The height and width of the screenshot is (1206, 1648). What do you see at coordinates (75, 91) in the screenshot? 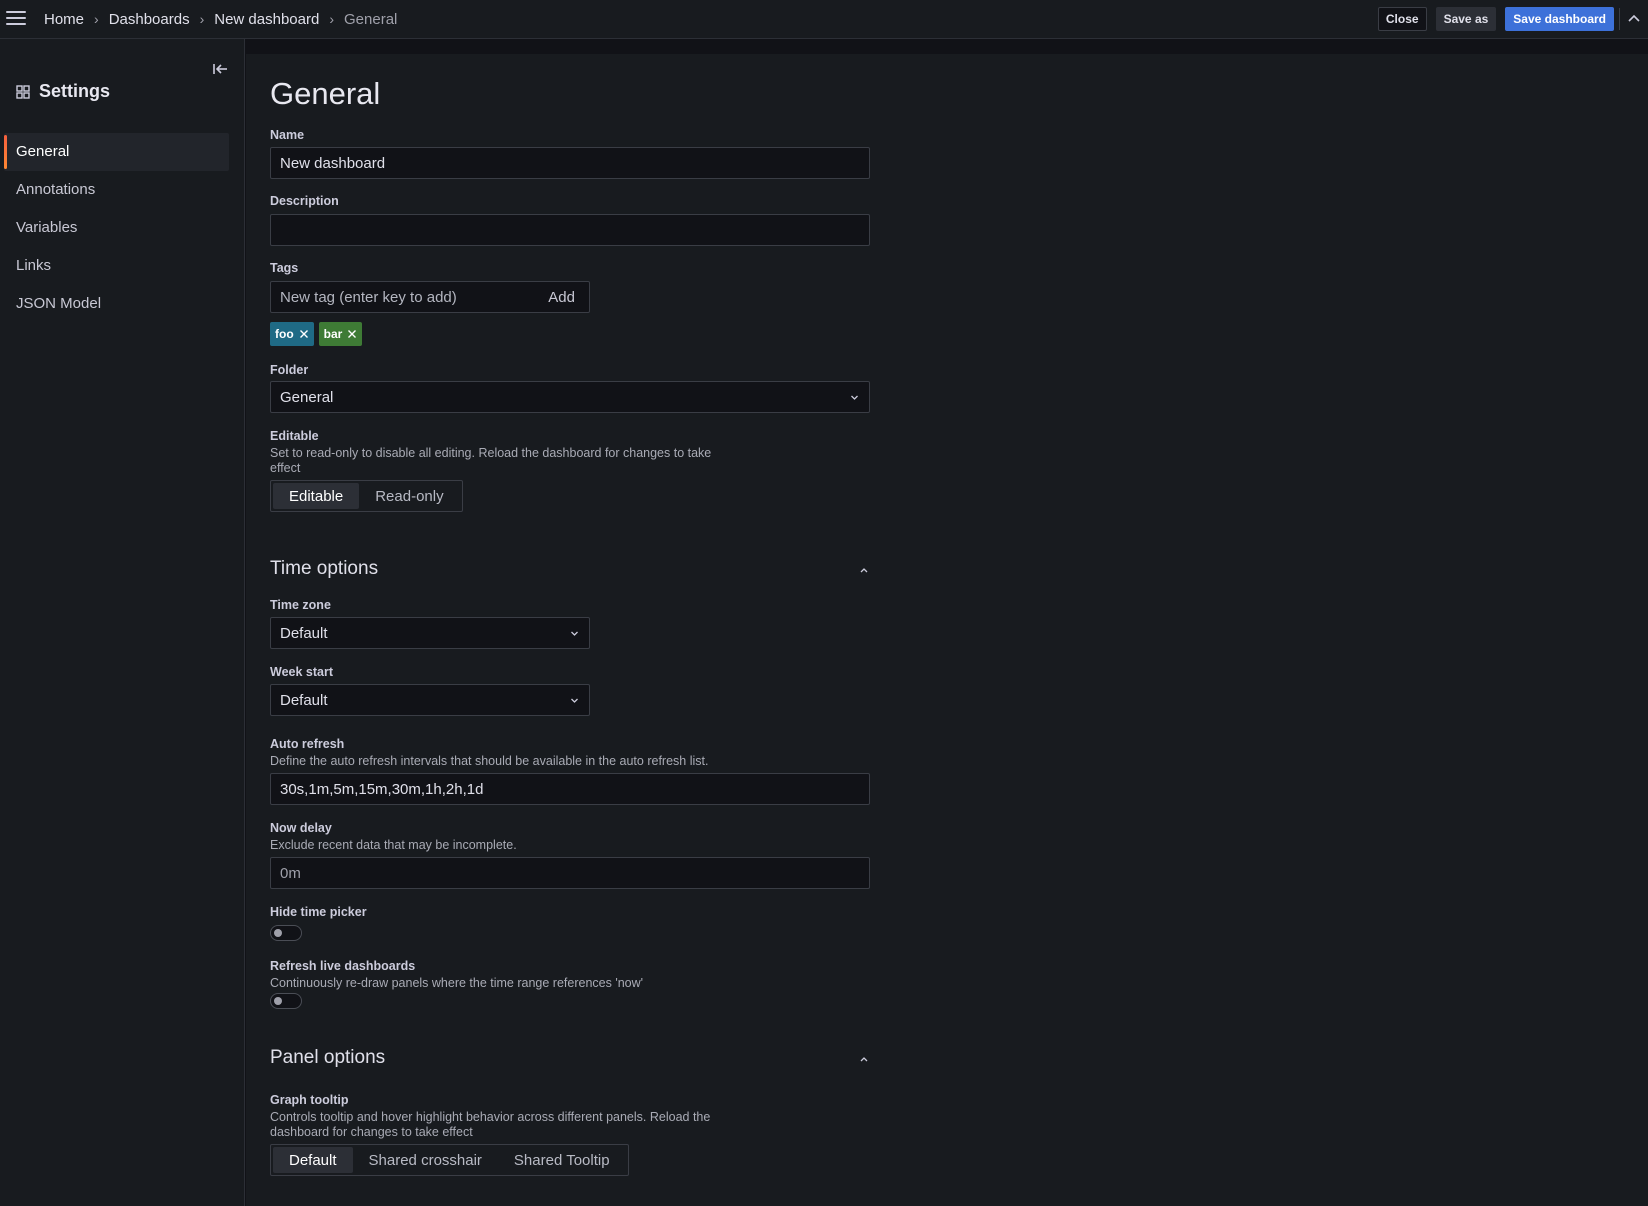
I see `settings-title: Settings` at bounding box center [75, 91].